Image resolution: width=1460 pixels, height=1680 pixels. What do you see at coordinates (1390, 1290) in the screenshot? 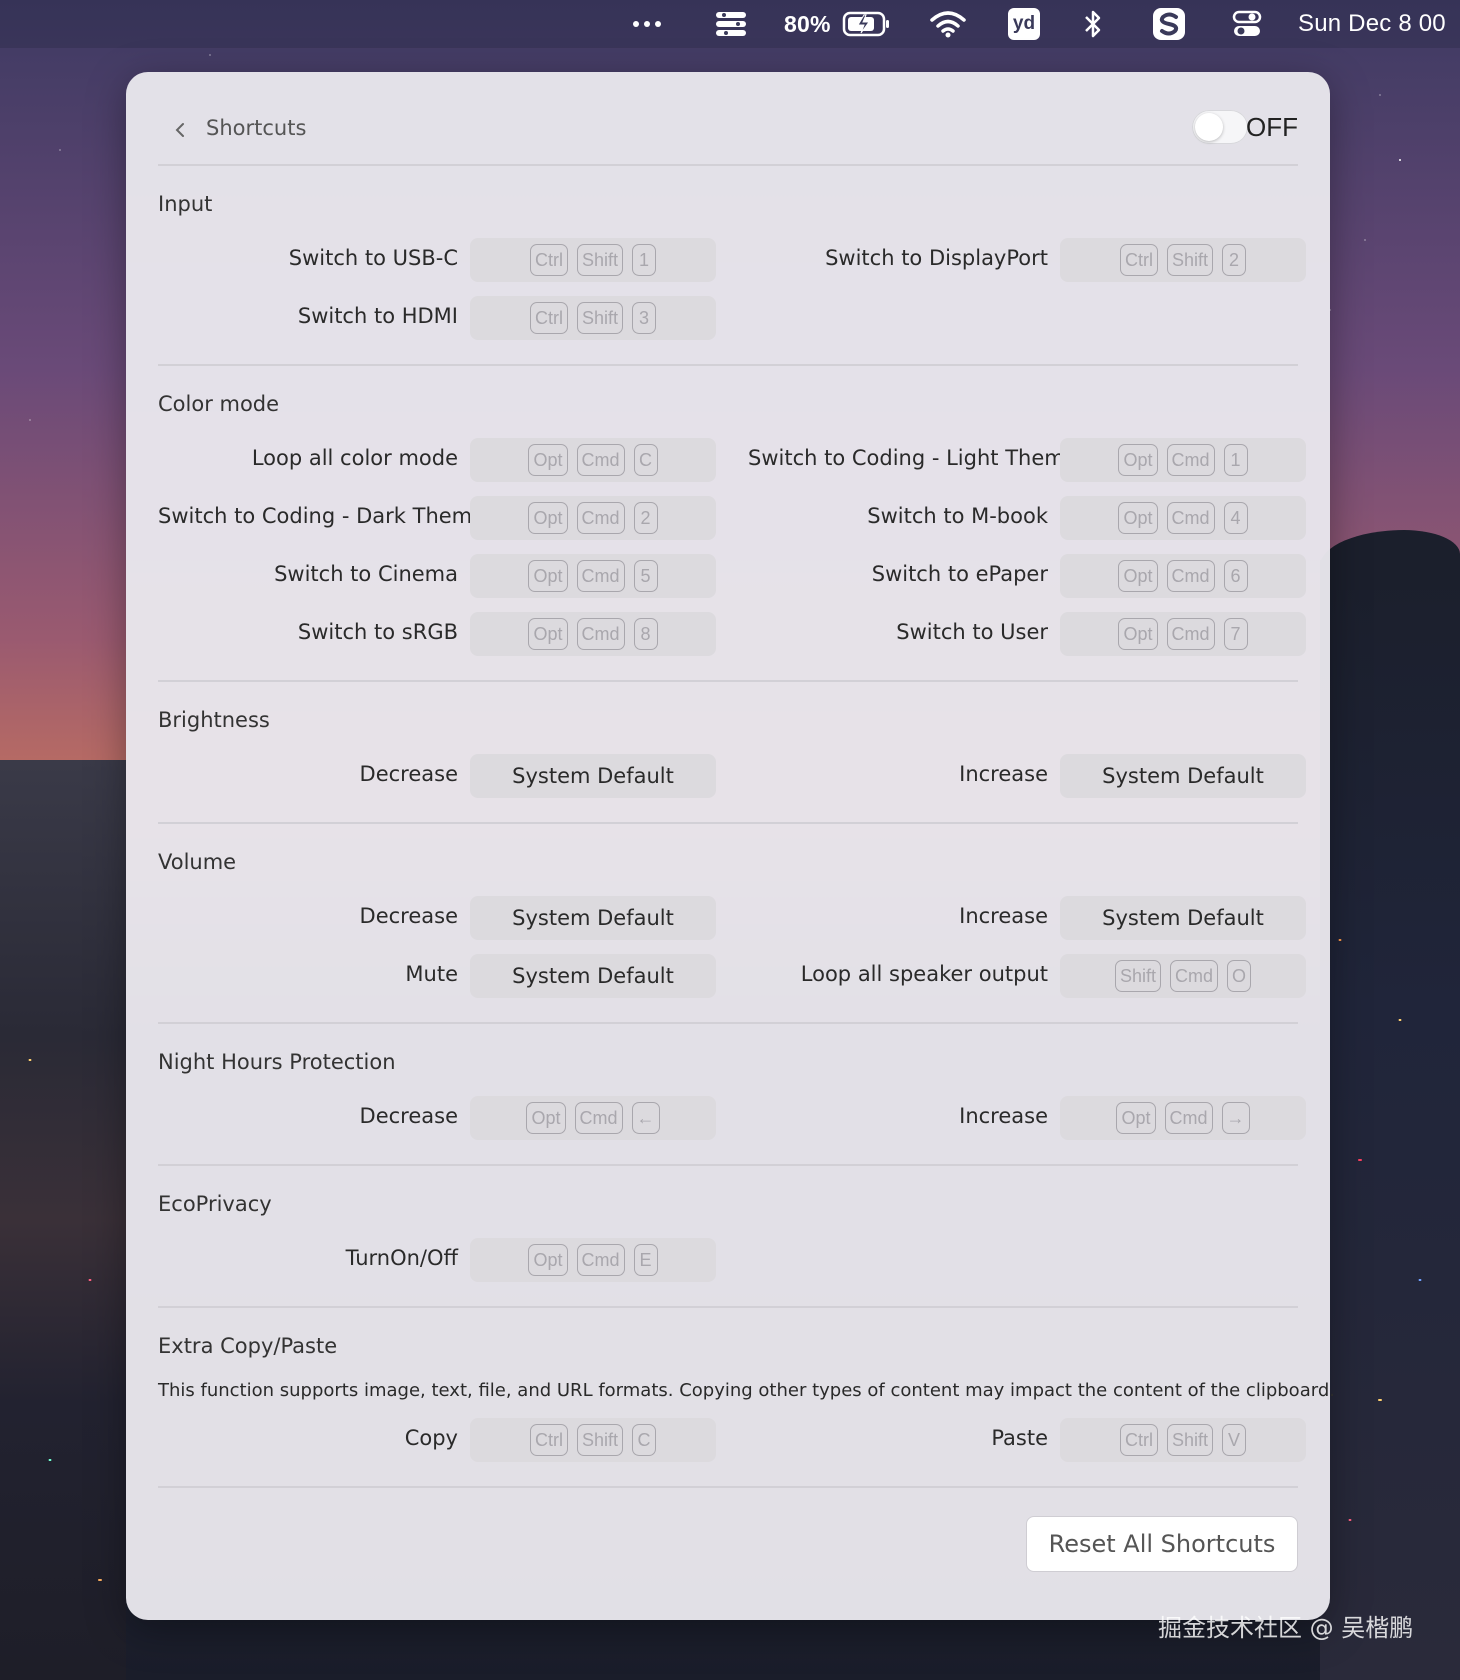
I see `wallpaper-city-lights-right` at bounding box center [1390, 1290].